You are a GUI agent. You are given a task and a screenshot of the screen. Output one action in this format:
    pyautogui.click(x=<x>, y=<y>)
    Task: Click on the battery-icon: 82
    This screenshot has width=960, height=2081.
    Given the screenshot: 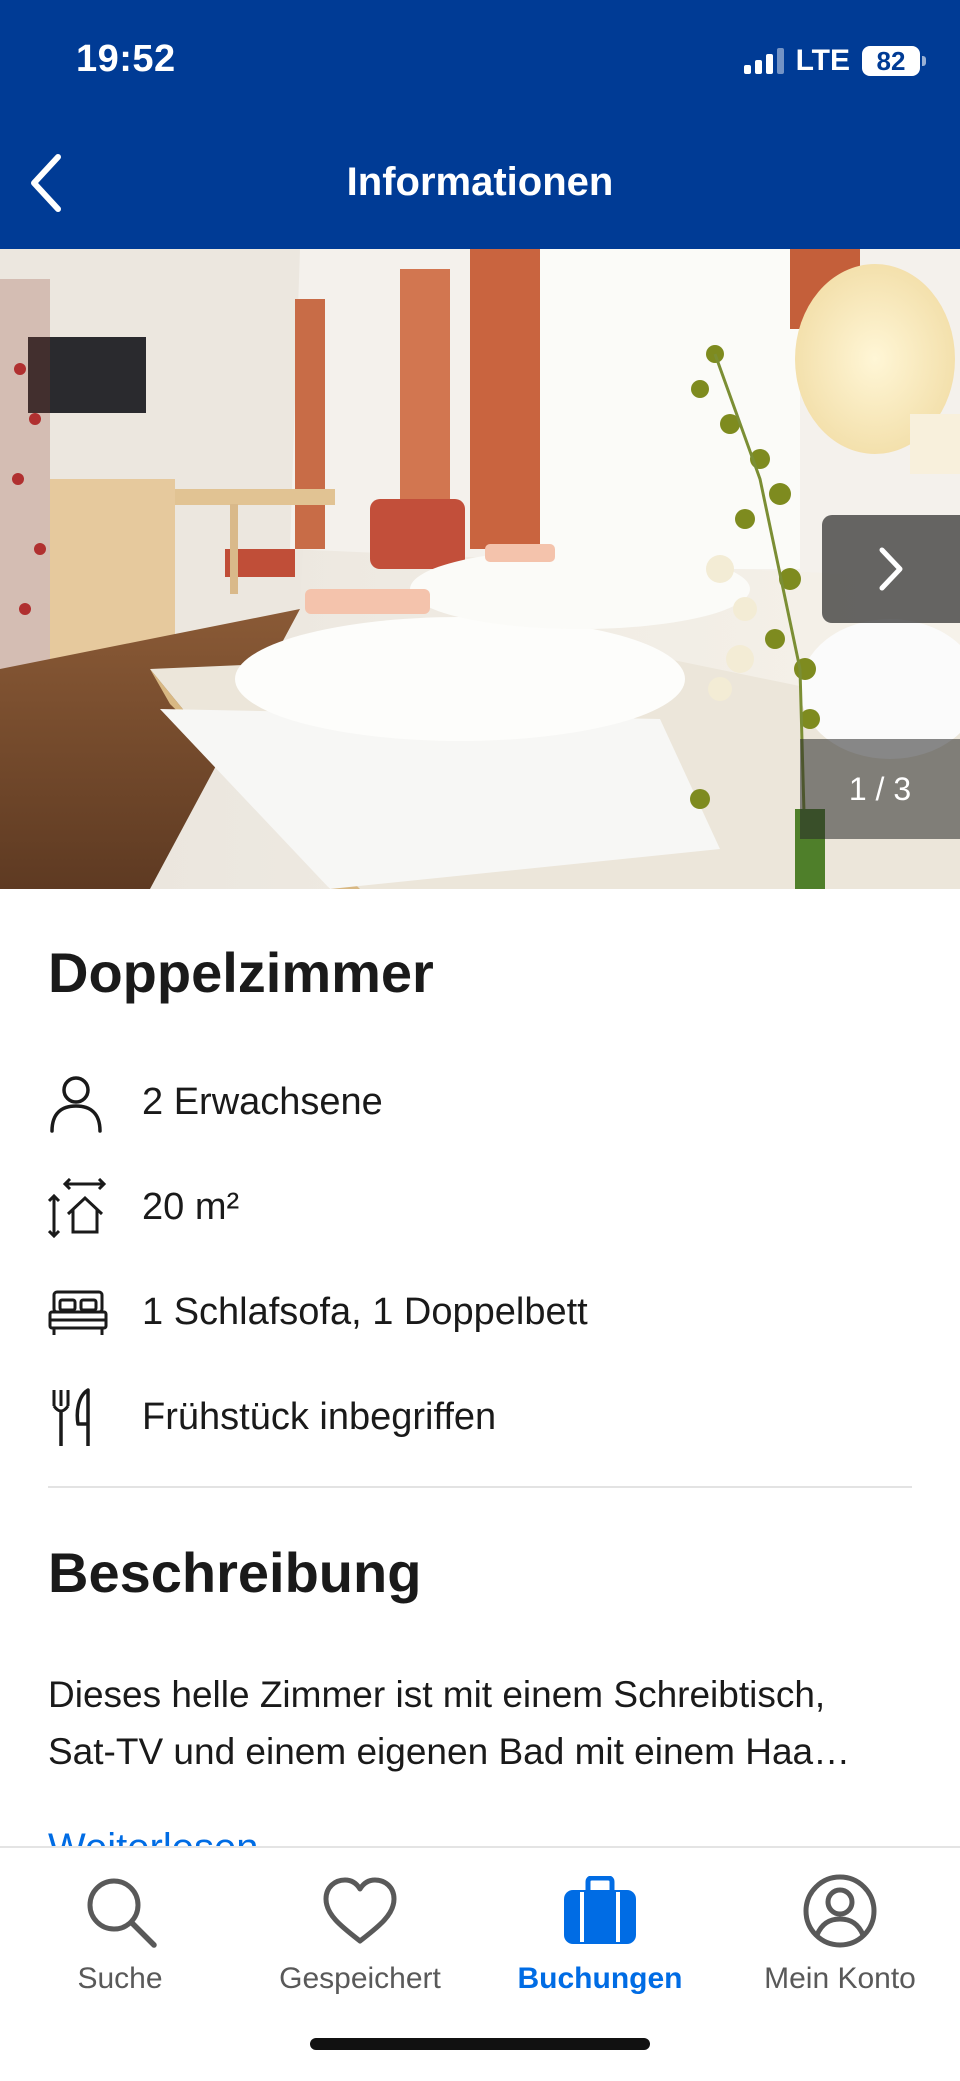 What is the action you would take?
    pyautogui.click(x=894, y=60)
    